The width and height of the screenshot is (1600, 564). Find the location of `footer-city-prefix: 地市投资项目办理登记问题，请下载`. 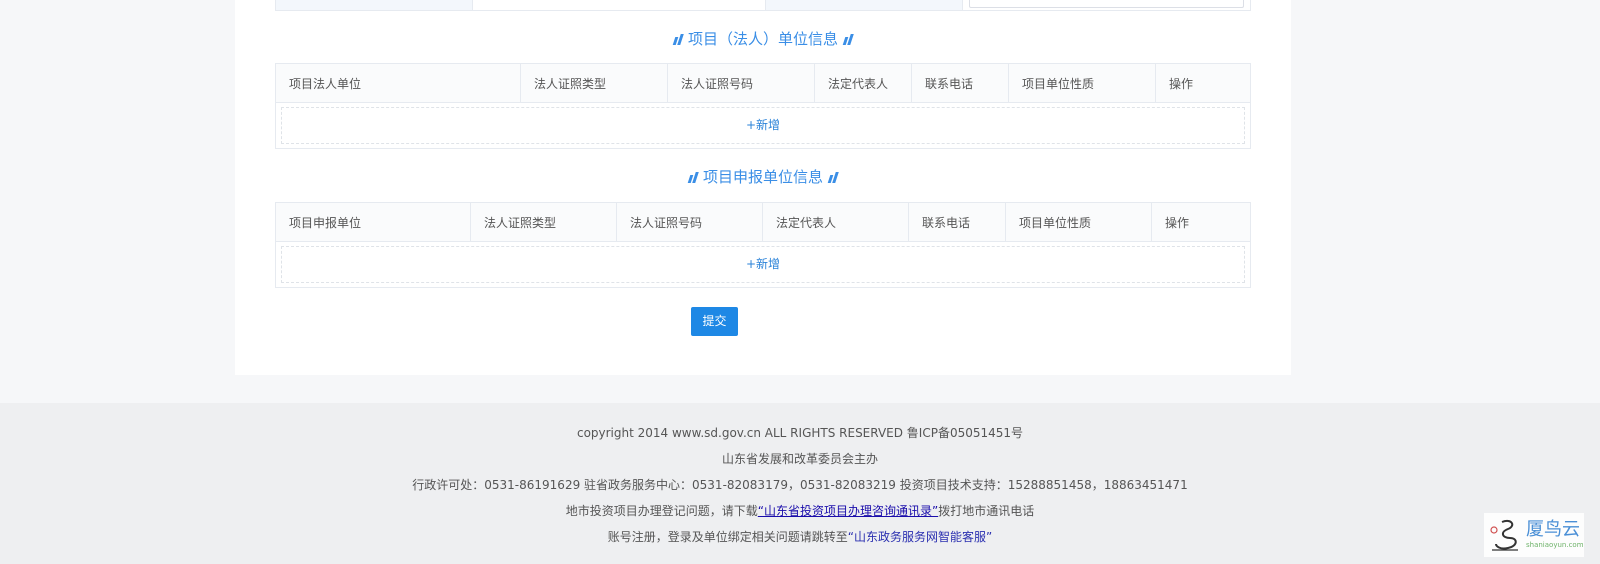

footer-city-prefix: 地市投资项目办理登记问题，请下载 is located at coordinates (661, 511).